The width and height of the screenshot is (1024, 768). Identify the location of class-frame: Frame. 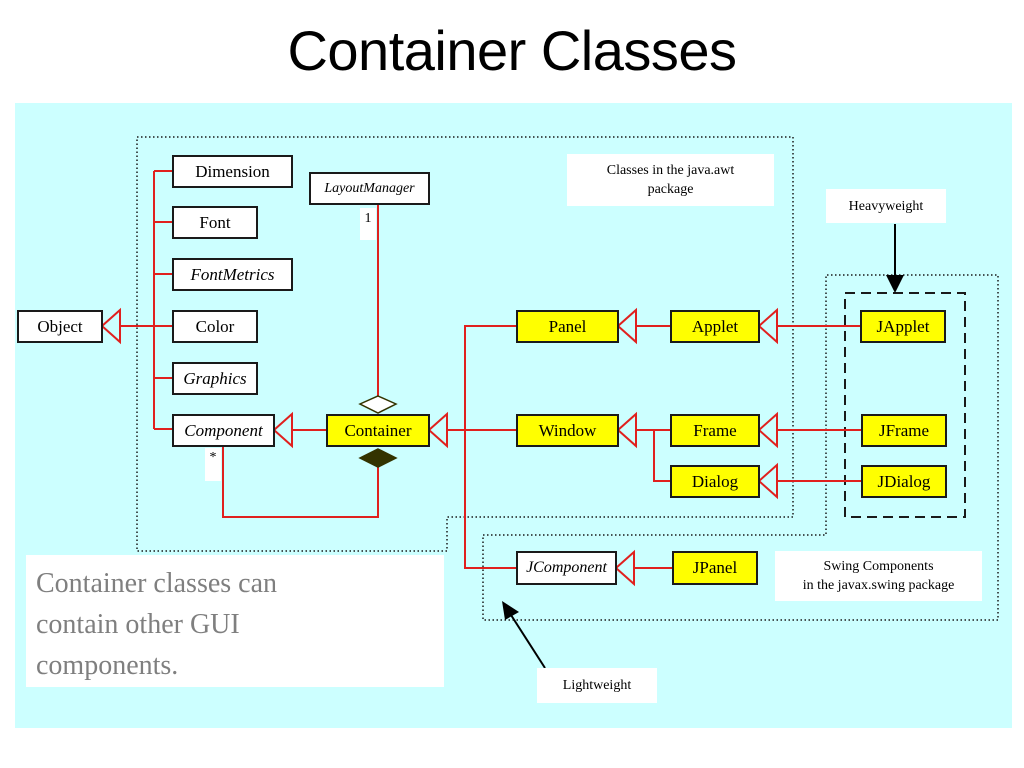
(715, 430).